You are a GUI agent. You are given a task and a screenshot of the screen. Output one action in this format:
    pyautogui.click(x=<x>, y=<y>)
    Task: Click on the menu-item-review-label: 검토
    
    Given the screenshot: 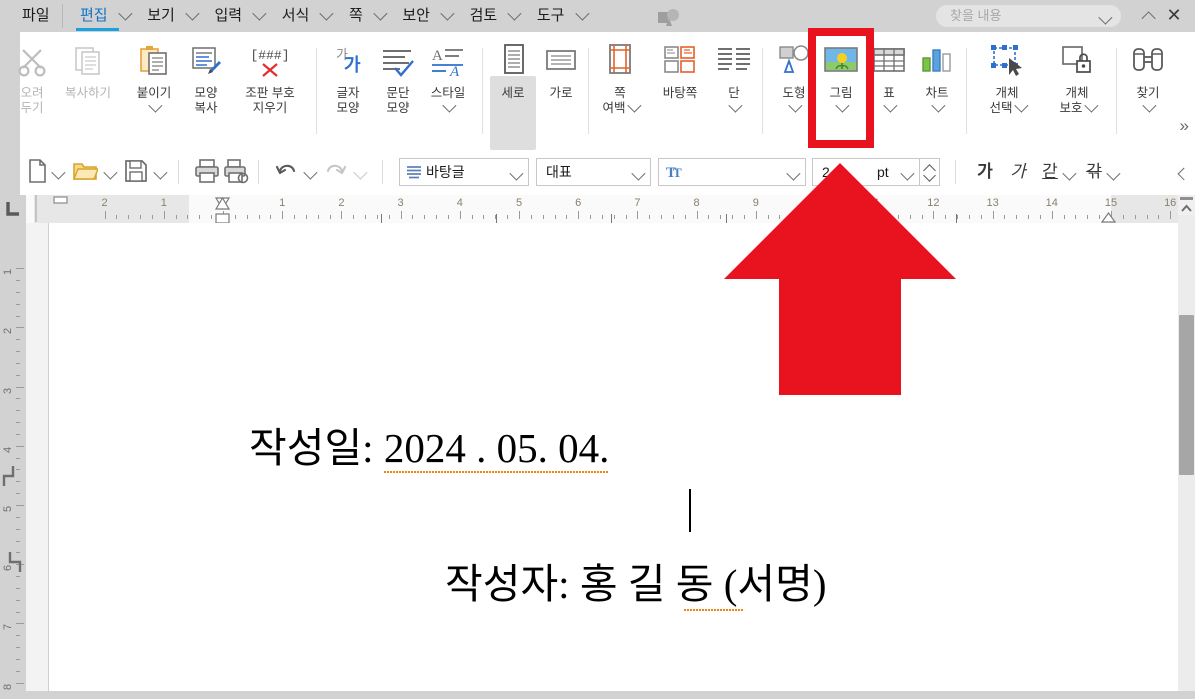 What is the action you would take?
    pyautogui.click(x=483, y=15)
    